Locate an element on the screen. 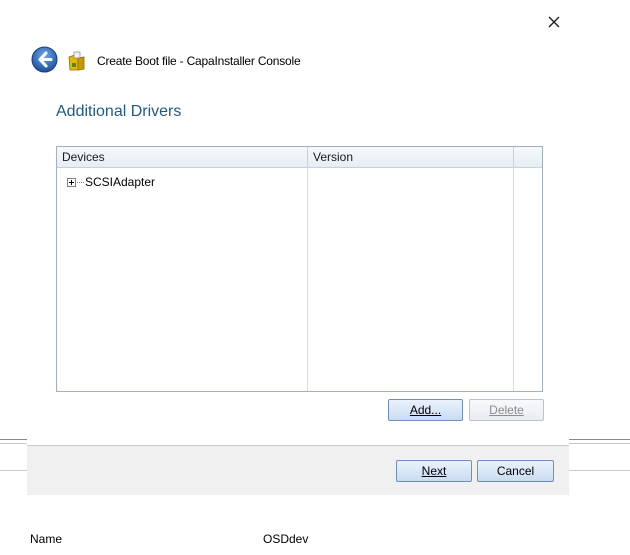  close-icon is located at coordinates (554, 22).